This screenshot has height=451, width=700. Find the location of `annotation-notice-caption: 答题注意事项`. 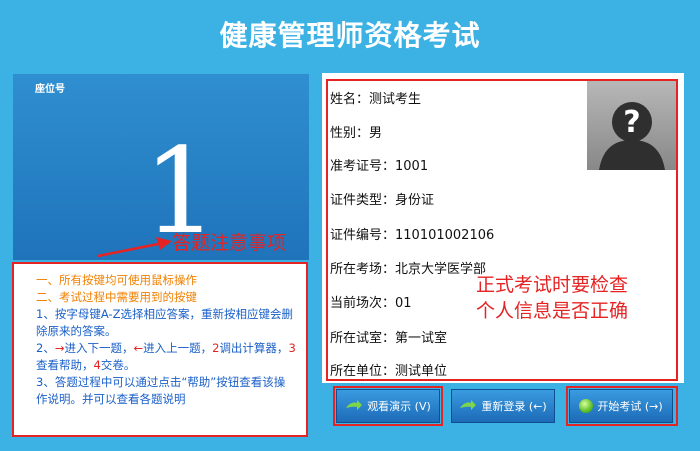

annotation-notice-caption: 答题注意事项 is located at coordinates (229, 243).